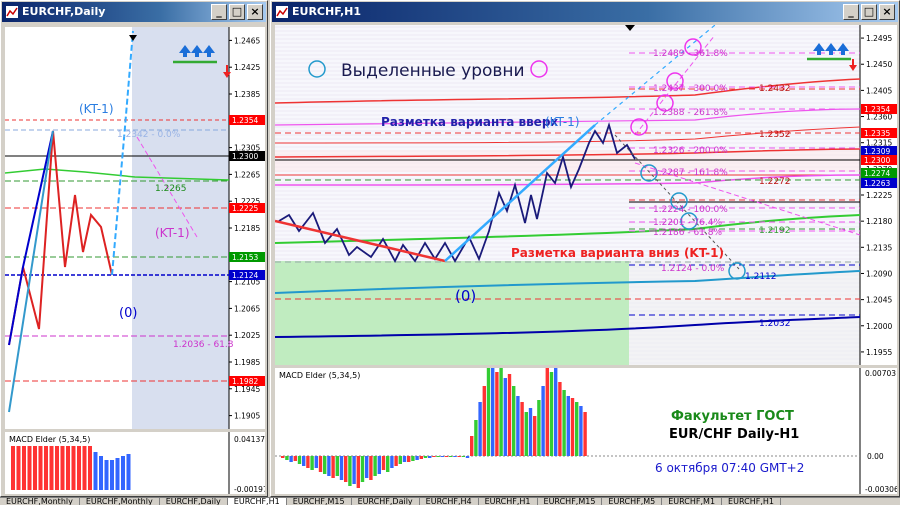 The width and height of the screenshot is (900, 505). Describe the element at coordinates (326, 11) in the screenshot. I see `h1-window-title: EURCHF,H1` at that location.